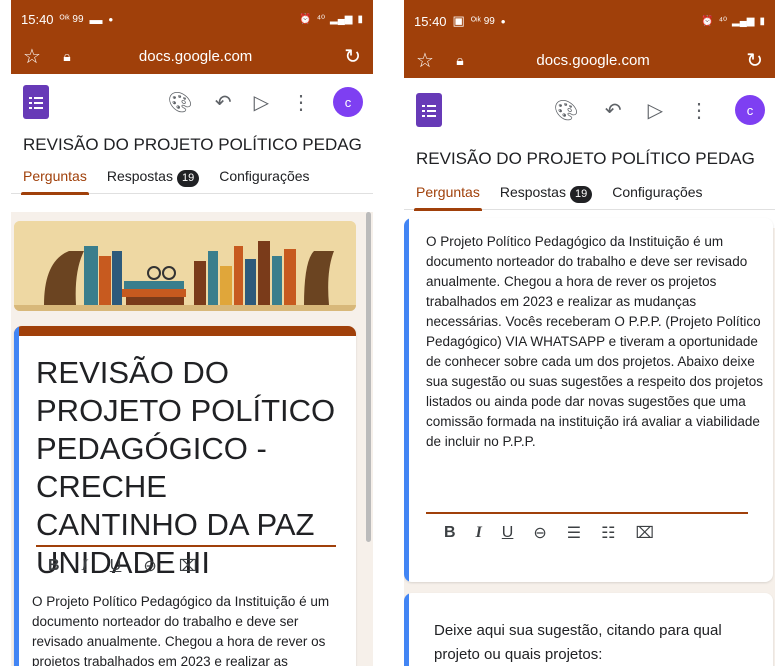 This screenshot has height=666, width=777. I want to click on books-illustration, so click(185, 266).